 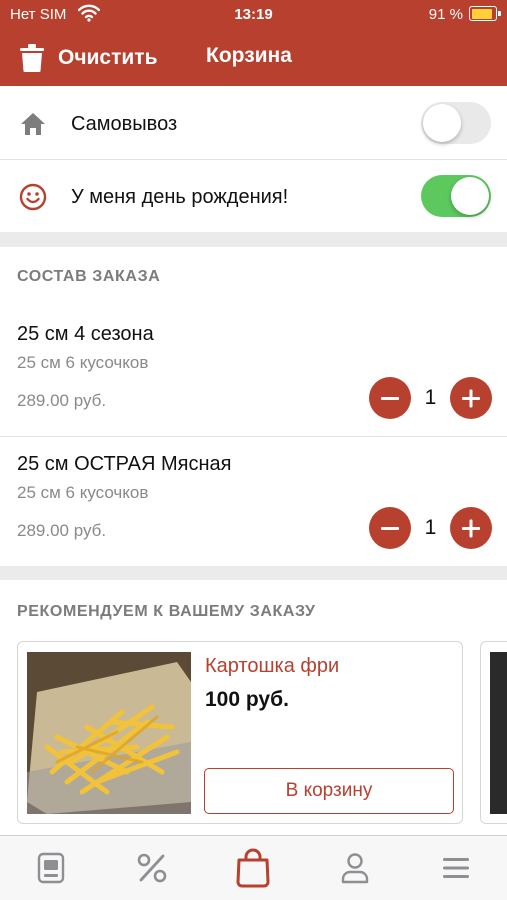 I want to click on tab-bar, so click(x=253, y=867).